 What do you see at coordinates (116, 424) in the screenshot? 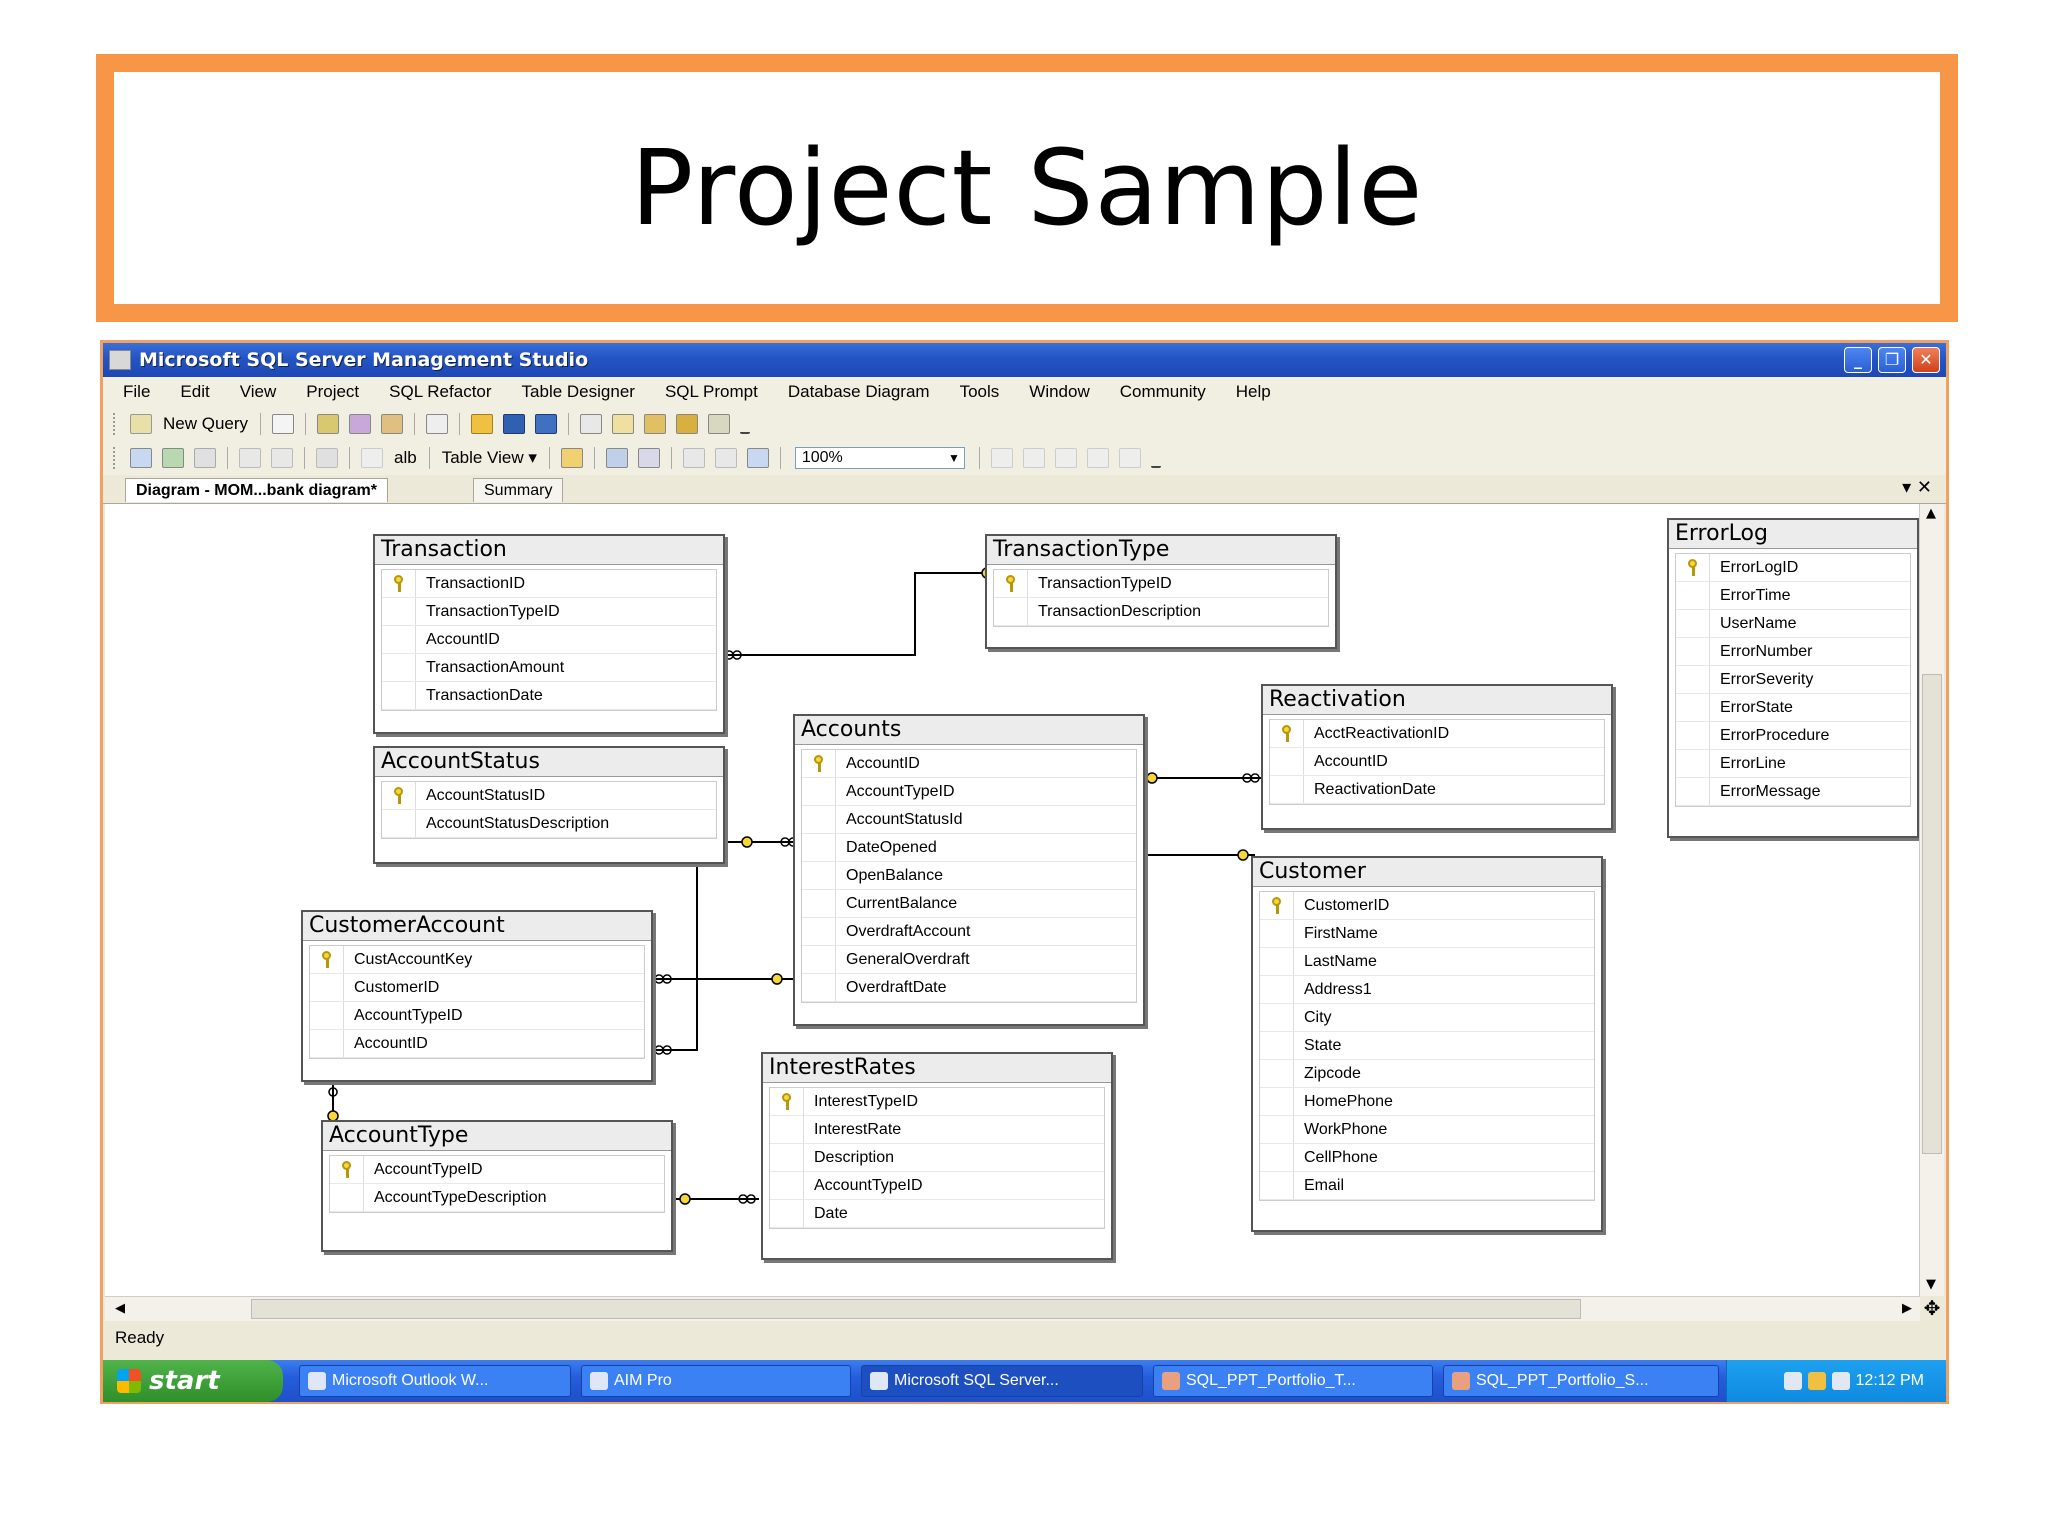
I see `toolbar-grip` at bounding box center [116, 424].